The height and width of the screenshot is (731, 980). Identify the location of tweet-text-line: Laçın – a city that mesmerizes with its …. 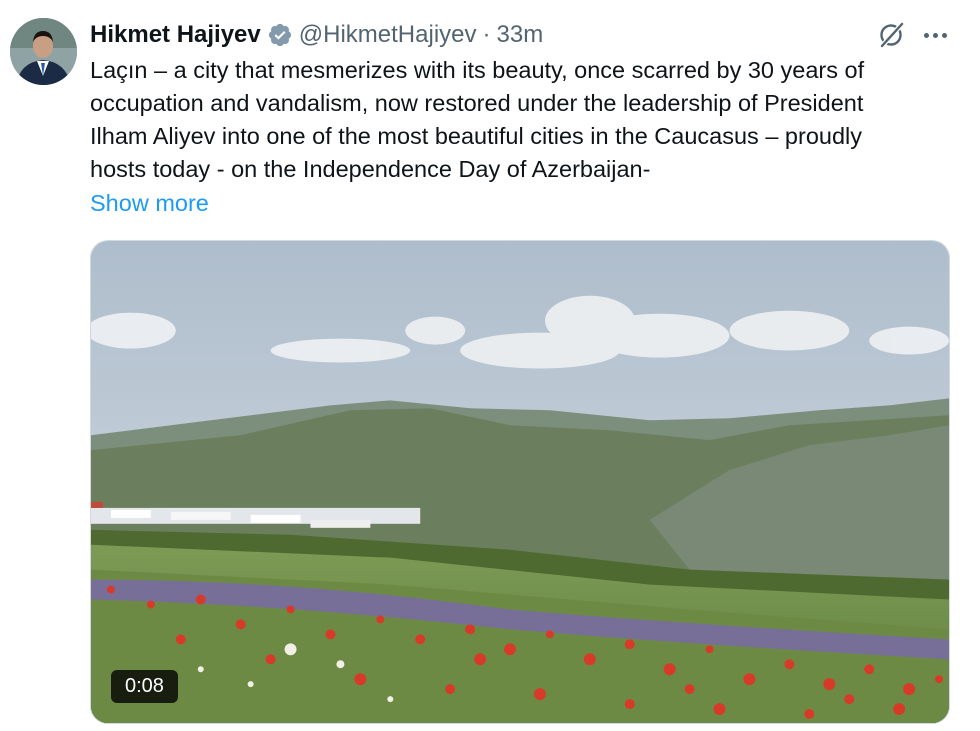
(477, 70).